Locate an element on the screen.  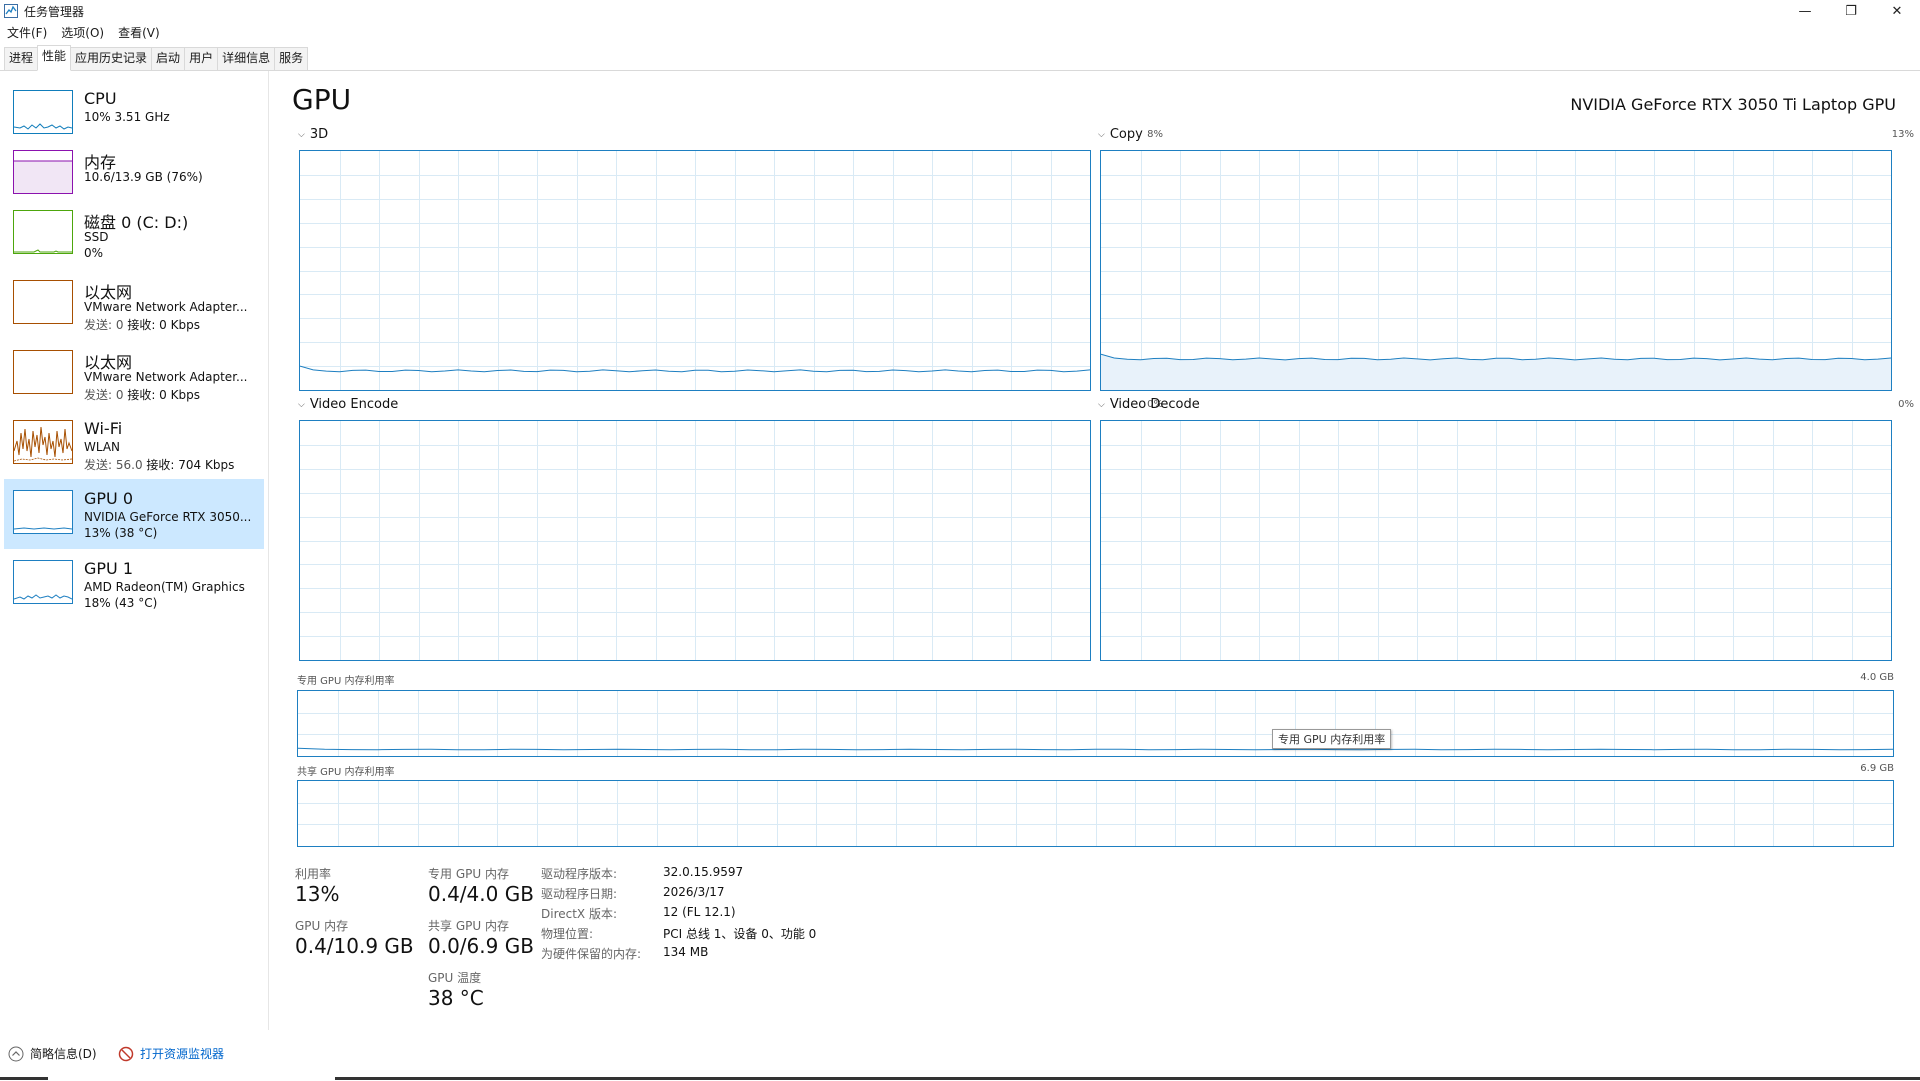
engine-percent: 0% is located at coordinates (1906, 404).